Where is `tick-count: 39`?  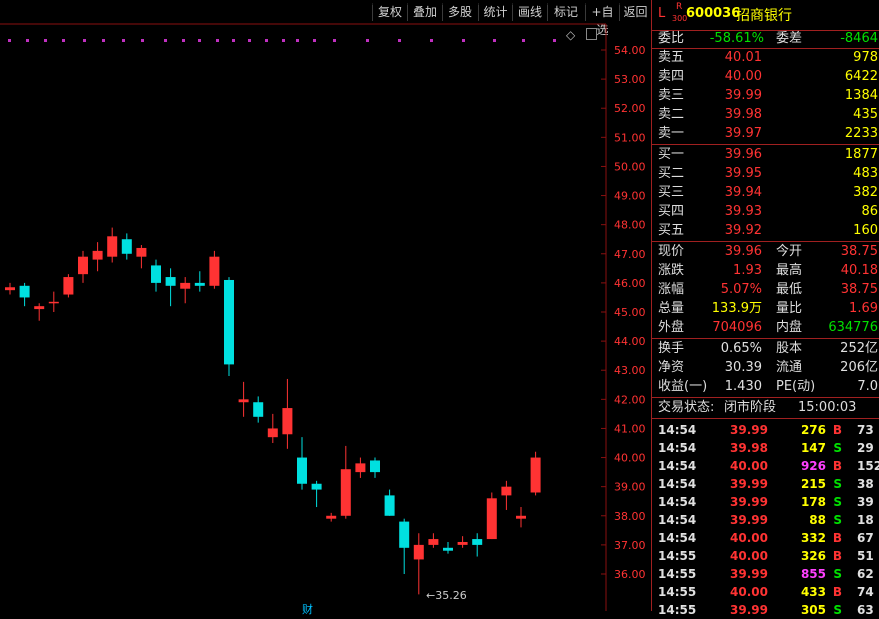 tick-count: 39 is located at coordinates (865, 502).